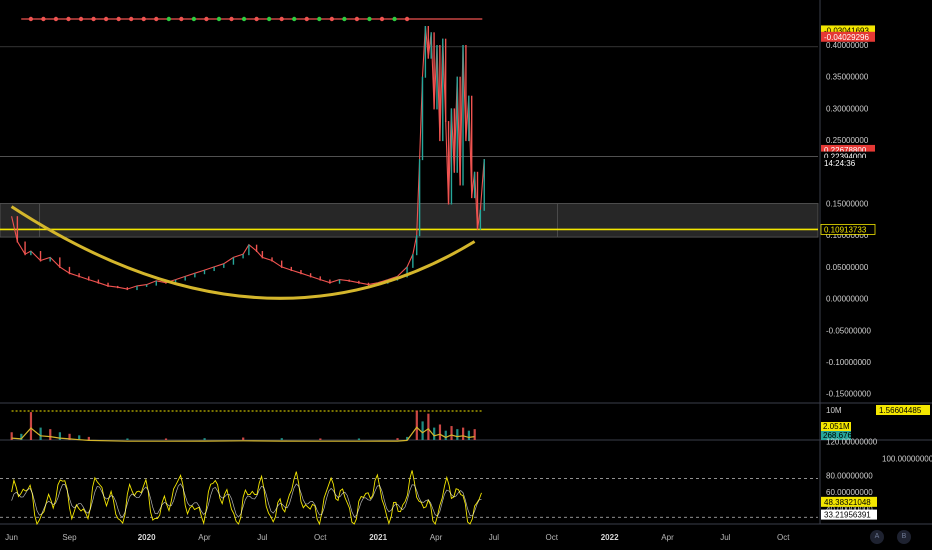 This screenshot has width=932, height=550. I want to click on time-tick-label: 2022, so click(610, 537).